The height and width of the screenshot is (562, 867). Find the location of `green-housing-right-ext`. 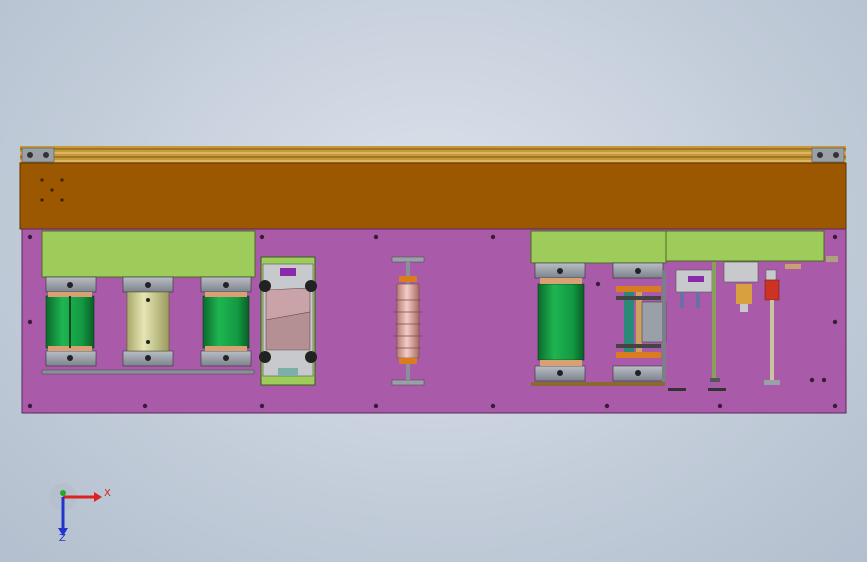

green-housing-right-ext is located at coordinates (745, 246).